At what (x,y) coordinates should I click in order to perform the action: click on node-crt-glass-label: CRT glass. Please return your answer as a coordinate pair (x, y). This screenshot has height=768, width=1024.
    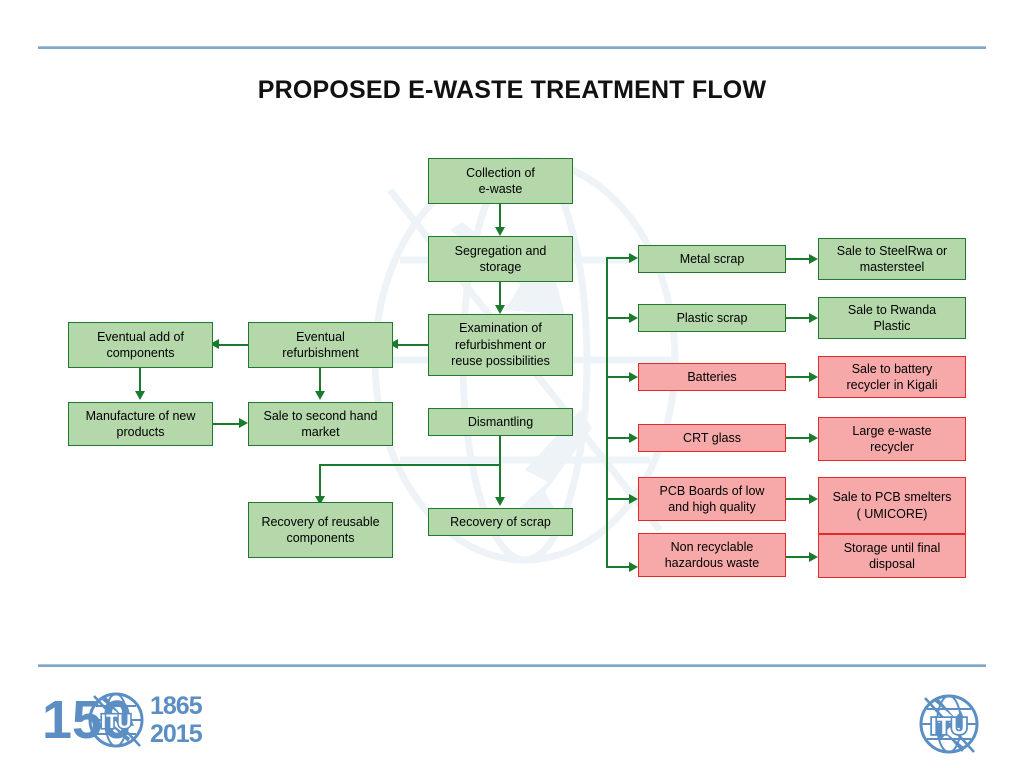
    Looking at the image, I should click on (712, 437).